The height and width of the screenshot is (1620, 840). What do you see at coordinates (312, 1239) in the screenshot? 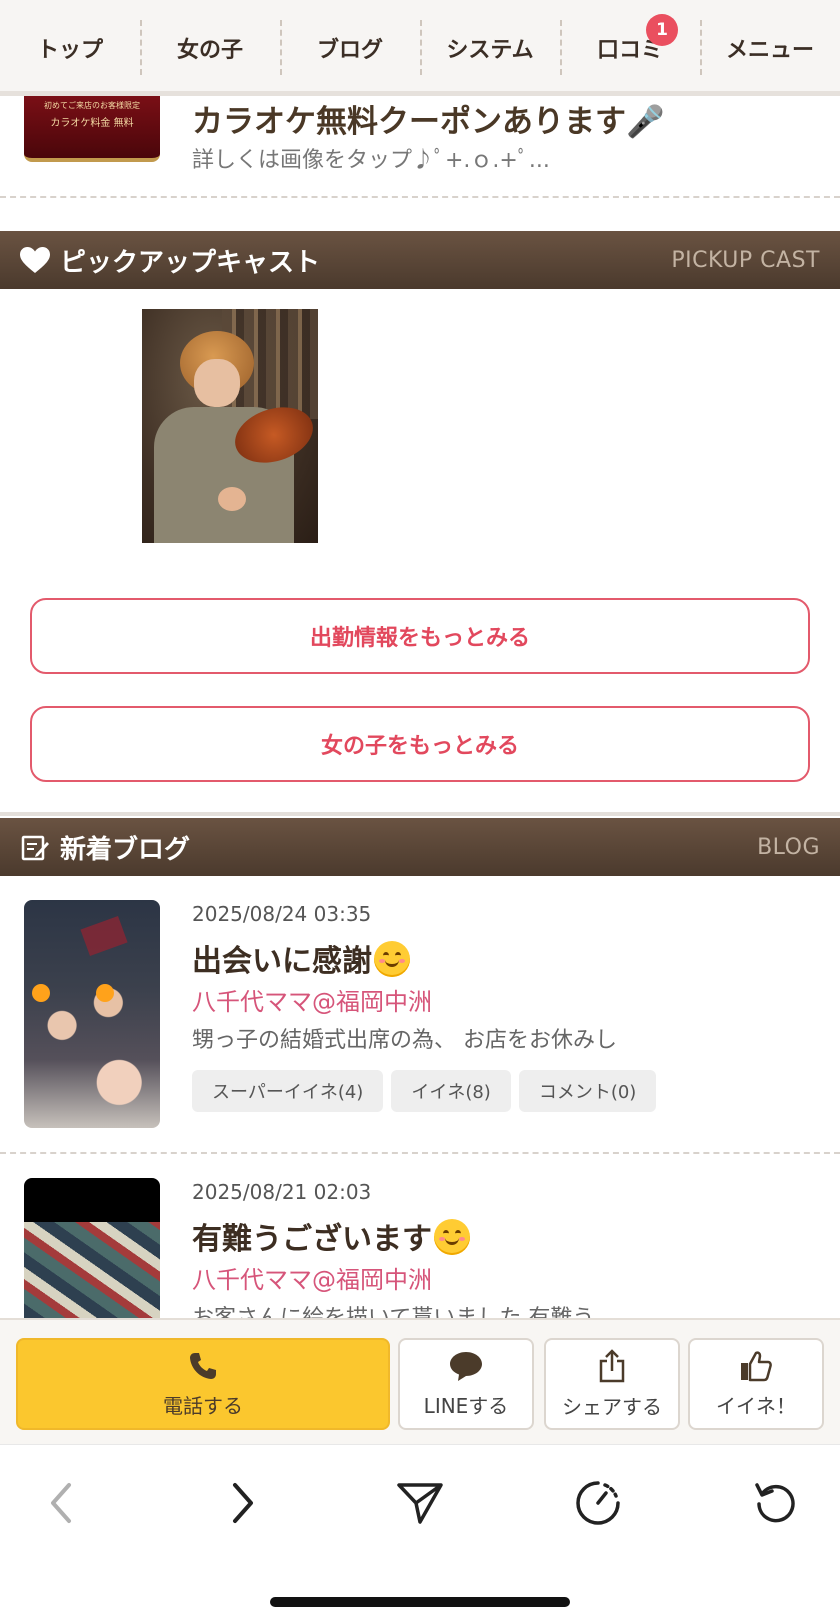
I see `blog-title-text: 有難うございます` at bounding box center [312, 1239].